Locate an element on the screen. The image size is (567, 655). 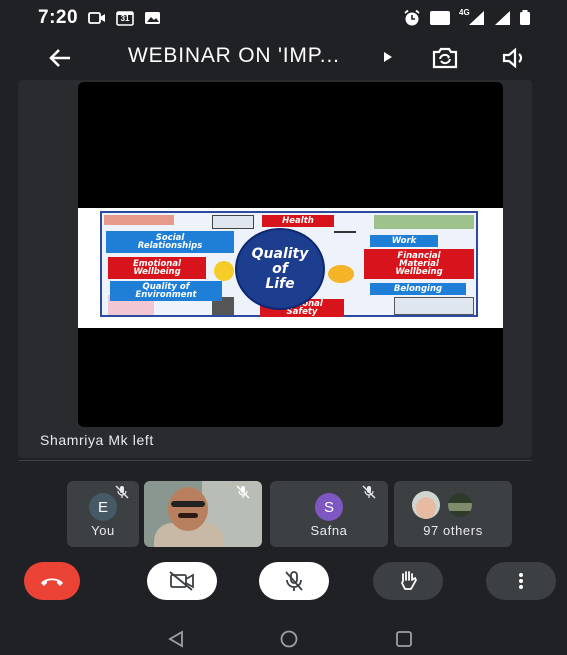
status-right: 4G is located at coordinates (467, 17).